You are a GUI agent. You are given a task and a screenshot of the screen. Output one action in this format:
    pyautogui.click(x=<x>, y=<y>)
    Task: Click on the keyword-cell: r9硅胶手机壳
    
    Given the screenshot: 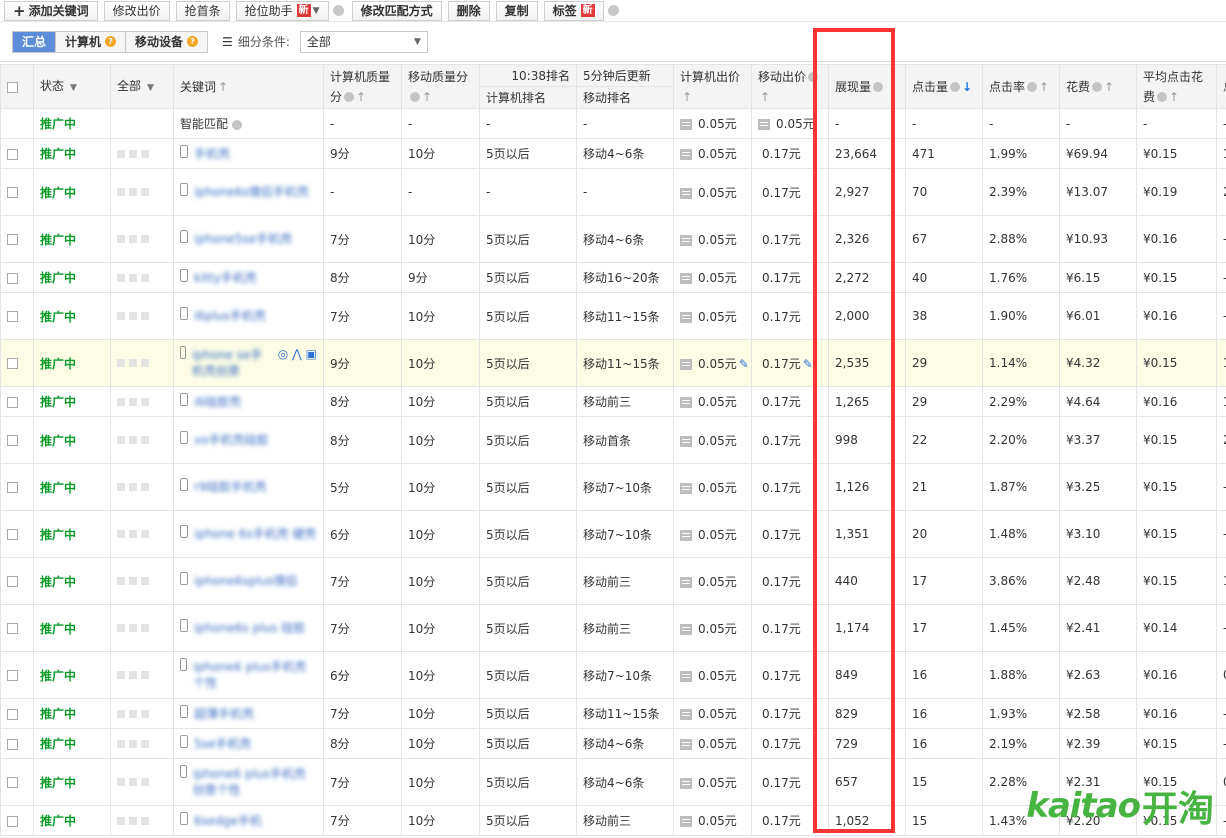 What is the action you would take?
    pyautogui.click(x=248, y=487)
    